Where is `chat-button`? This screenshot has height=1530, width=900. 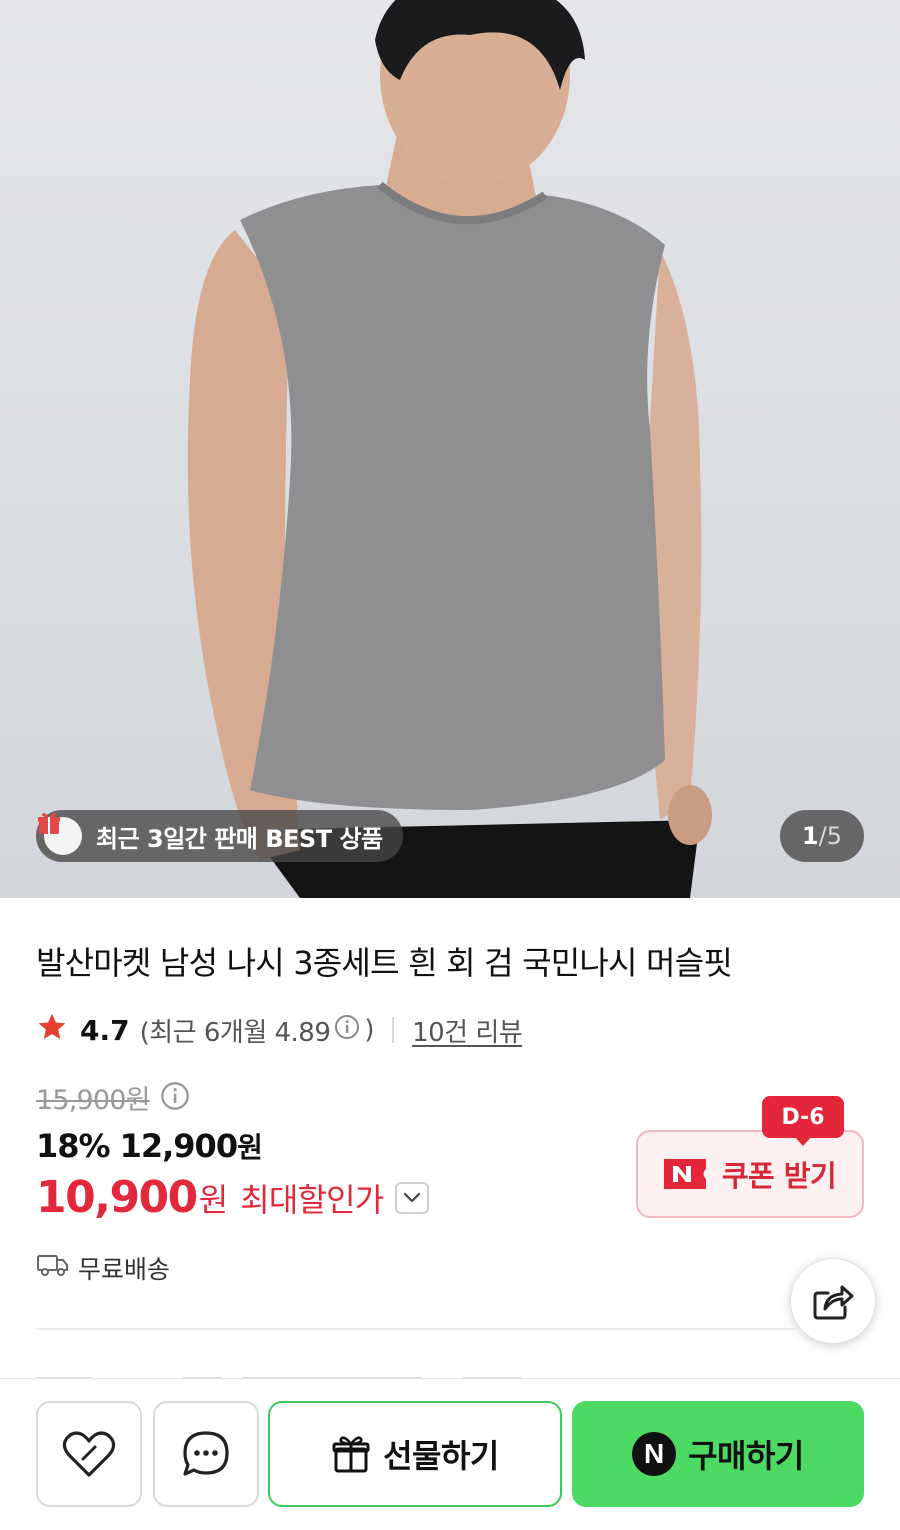 chat-button is located at coordinates (206, 1454).